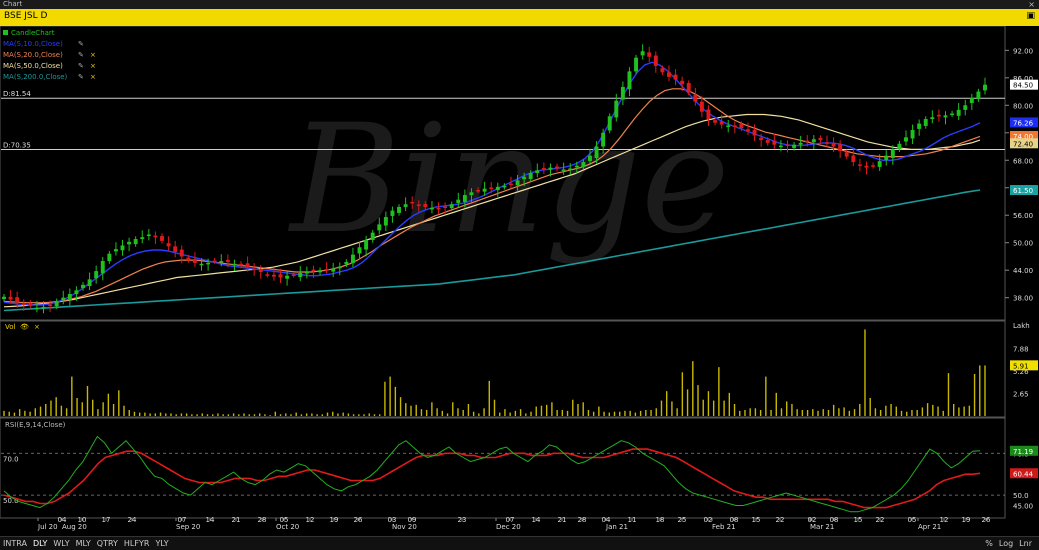  I want to click on tab-mly: MLY, so click(83, 543).